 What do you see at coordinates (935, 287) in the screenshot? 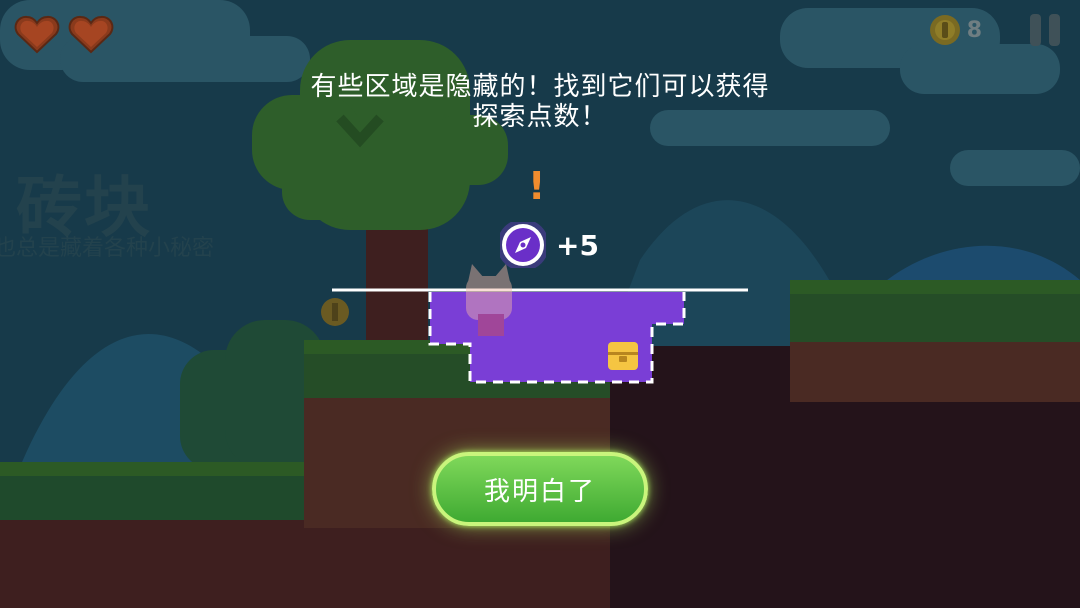
I see `ground-grass-right` at bounding box center [935, 287].